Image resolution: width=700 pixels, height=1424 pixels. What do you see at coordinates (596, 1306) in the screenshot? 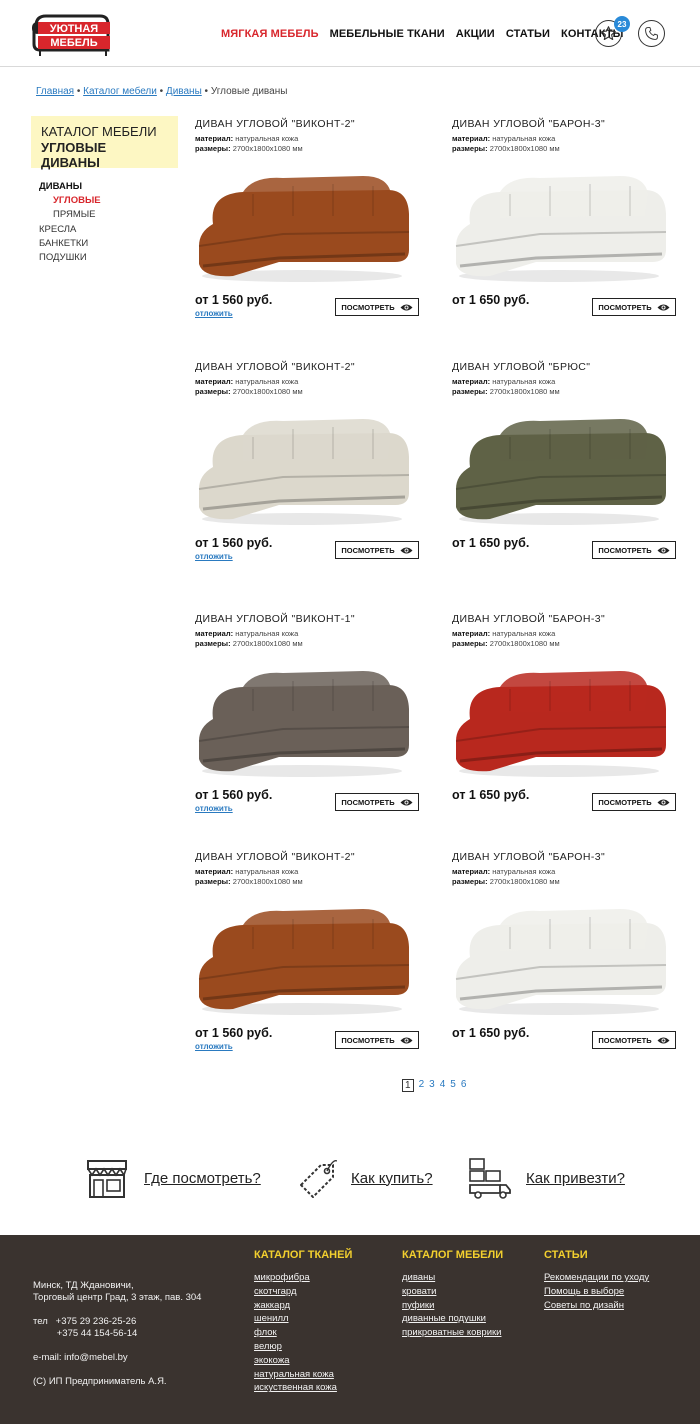
I see `footer-article-link: Советы по дизайн` at bounding box center [596, 1306].